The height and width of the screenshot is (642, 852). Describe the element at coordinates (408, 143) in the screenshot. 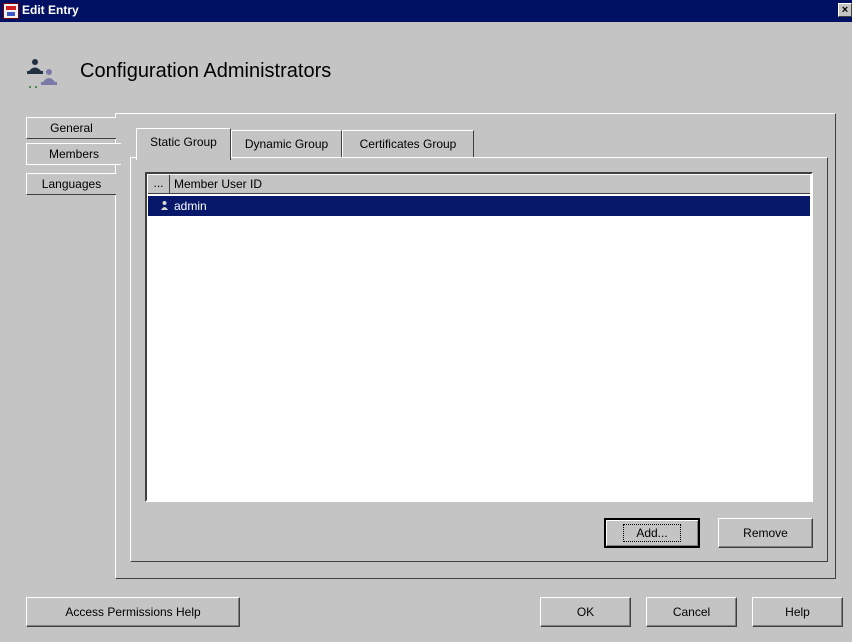

I see `tab-certificates-group: Certificates Group` at that location.